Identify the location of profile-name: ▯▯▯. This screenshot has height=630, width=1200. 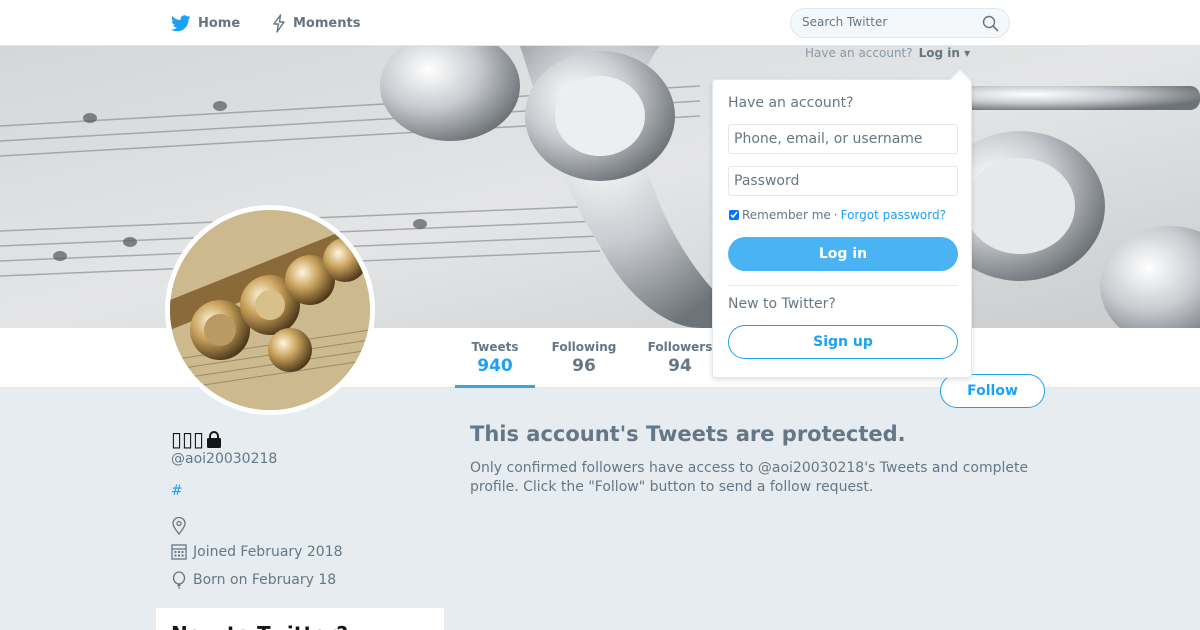
(196, 439).